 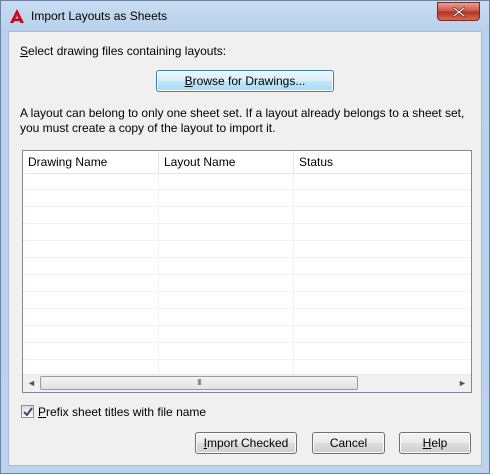 I want to click on scroll-right-arrow-icon: ►, so click(x=462, y=383).